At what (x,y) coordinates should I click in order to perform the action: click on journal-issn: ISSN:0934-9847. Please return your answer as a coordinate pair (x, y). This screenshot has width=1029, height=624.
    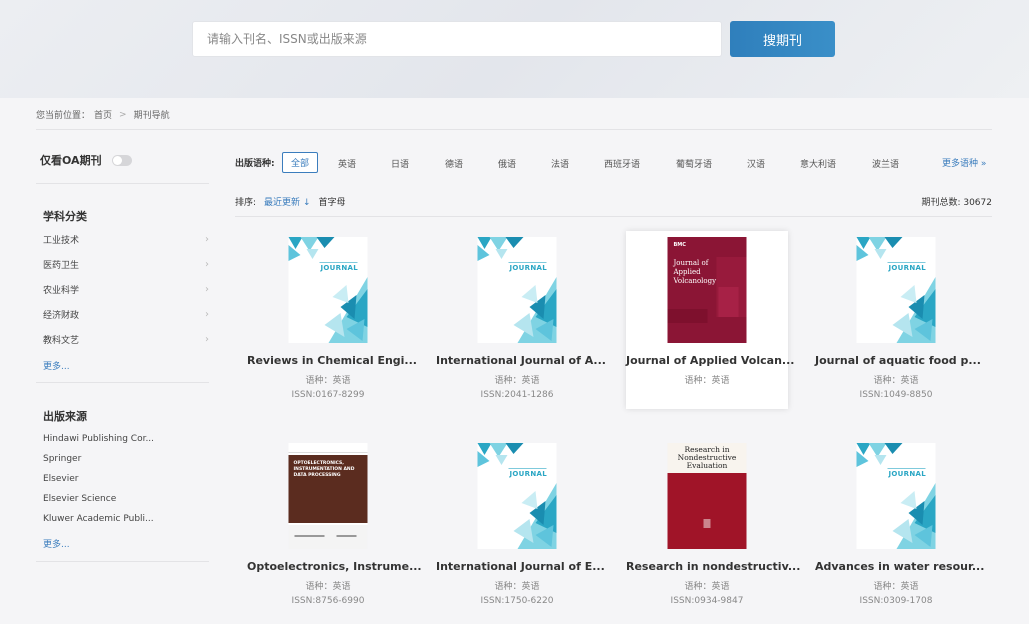
    Looking at the image, I should click on (707, 601).